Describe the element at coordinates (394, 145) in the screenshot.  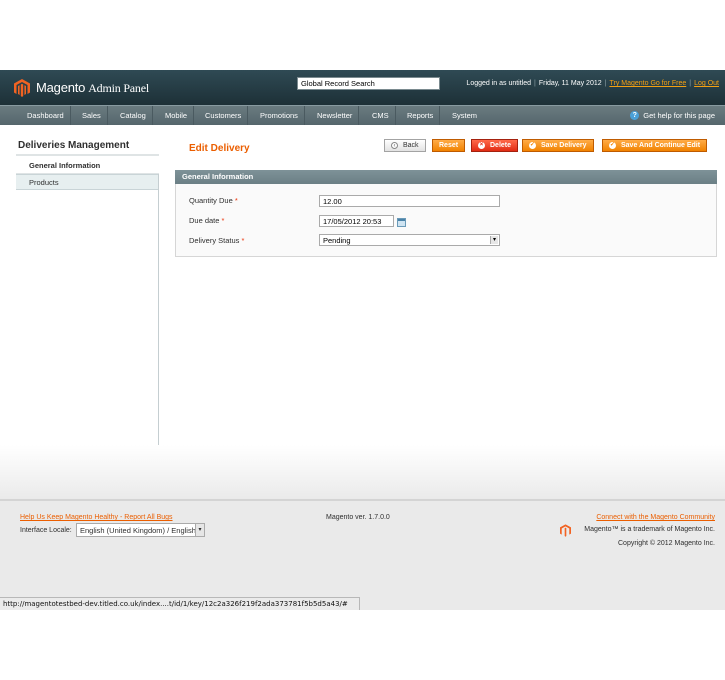
I see `back-arrow-icon: ‹` at that location.